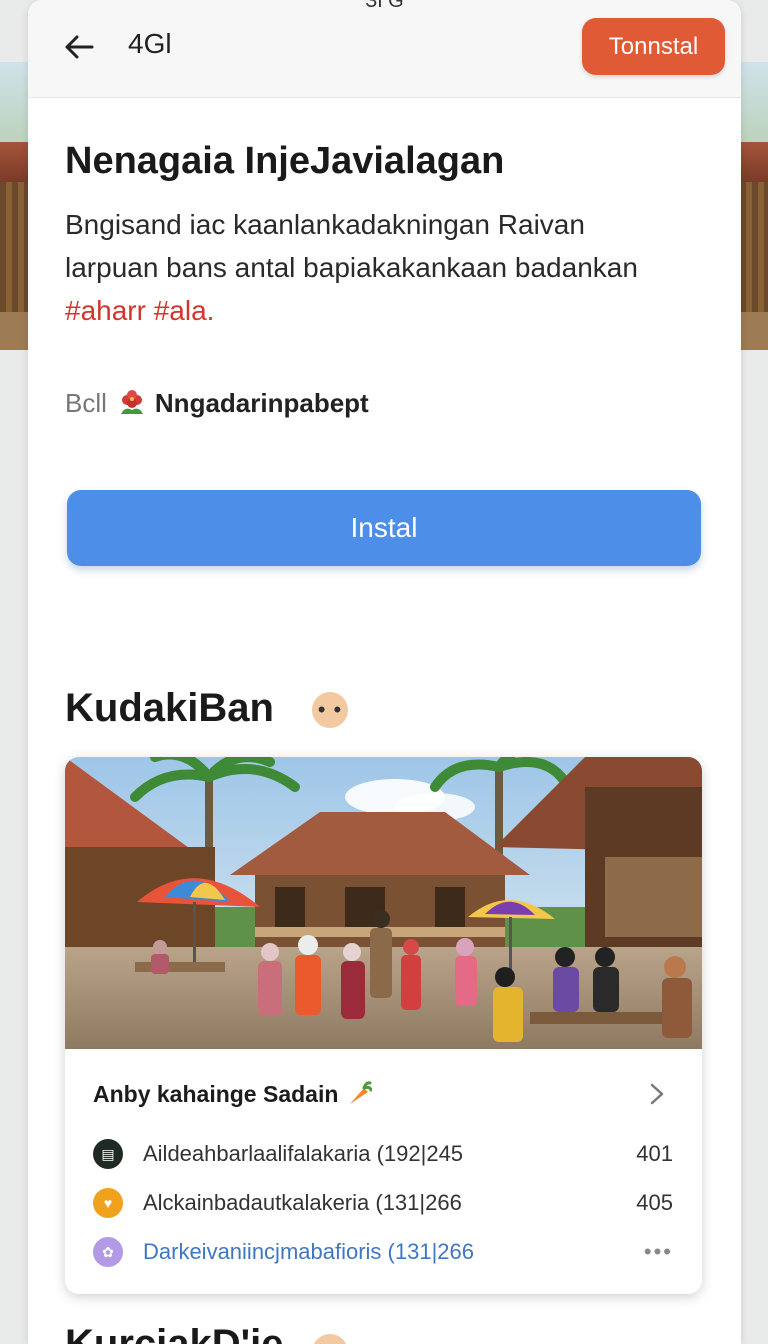 The image size is (768, 1344). Describe the element at coordinates (150, 43) in the screenshot. I see `app-bar-title: 4Gl` at that location.